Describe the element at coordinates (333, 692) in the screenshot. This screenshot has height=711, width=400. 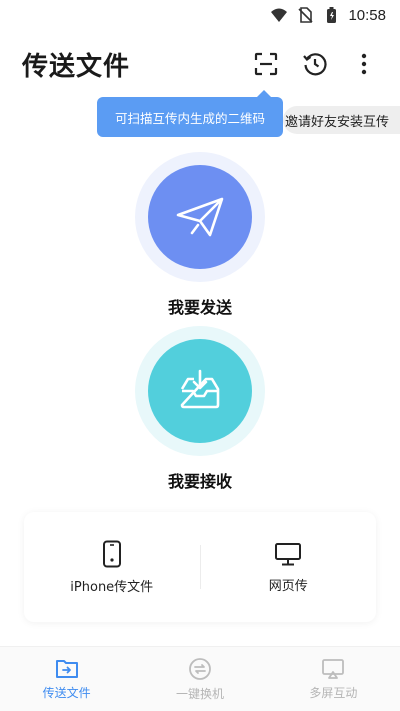
I see `nav-label-multi-screen: 多屏互动` at that location.